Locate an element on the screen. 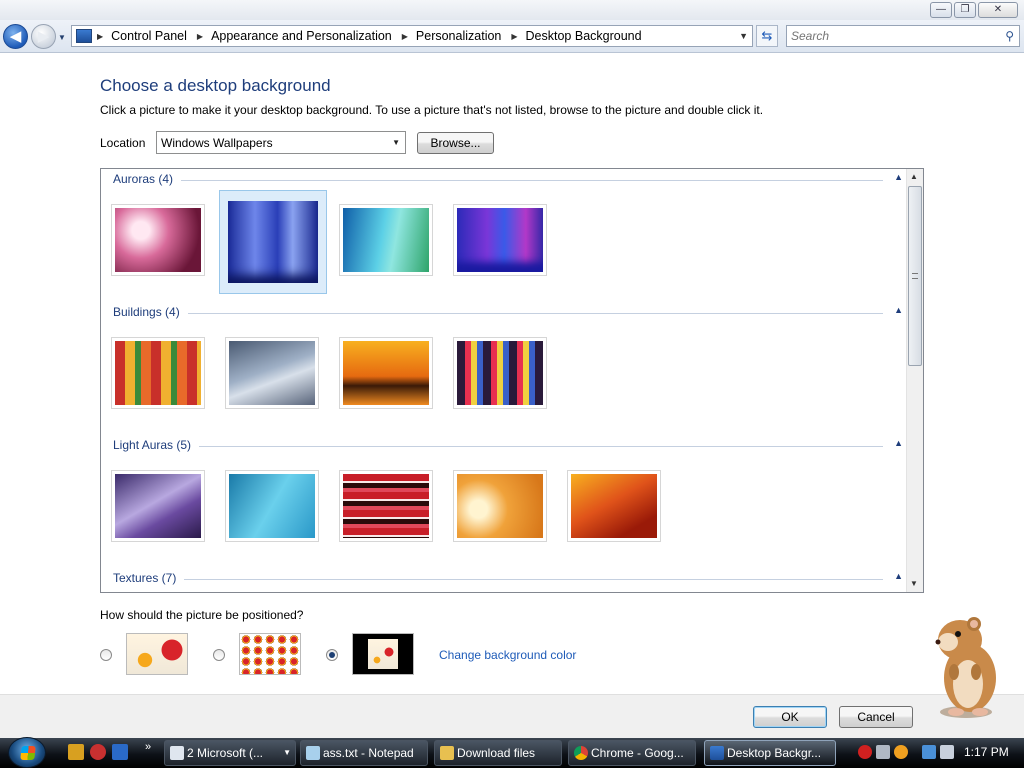 This screenshot has width=1024, height=768. taskbar-button-microsoft: 2 Microsoft (... ▼ is located at coordinates (230, 753).